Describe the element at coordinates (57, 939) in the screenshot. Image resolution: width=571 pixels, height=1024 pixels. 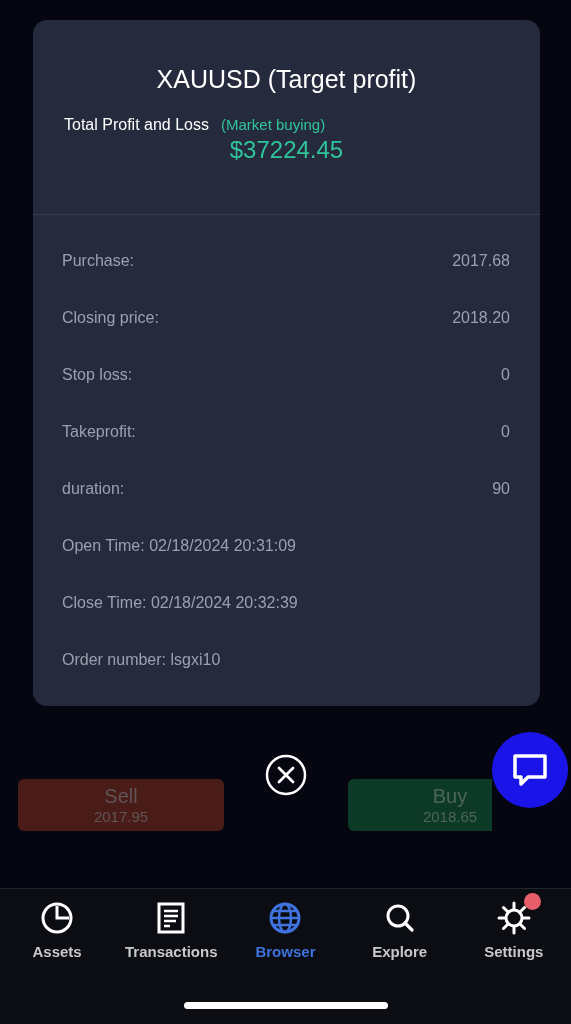
I see `tab-bar-item: Assets` at that location.